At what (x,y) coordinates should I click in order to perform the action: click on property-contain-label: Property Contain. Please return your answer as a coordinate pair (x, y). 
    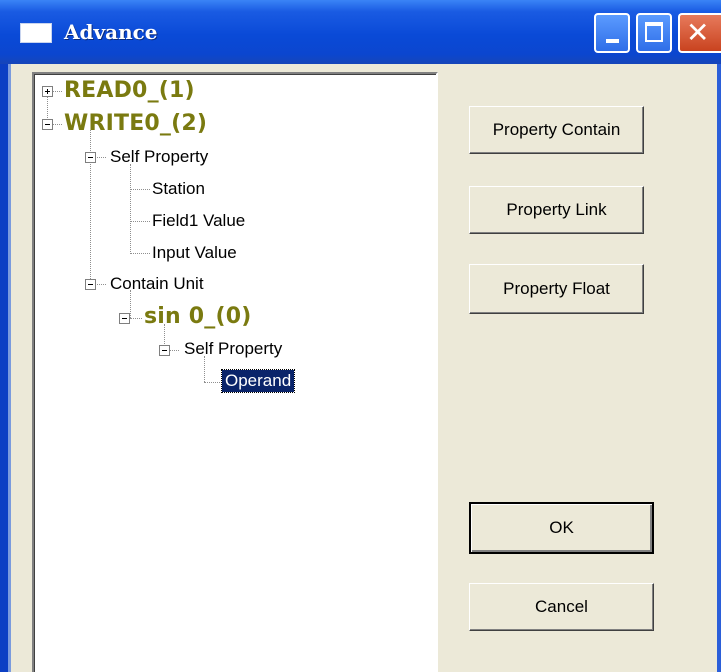
    Looking at the image, I should click on (556, 129).